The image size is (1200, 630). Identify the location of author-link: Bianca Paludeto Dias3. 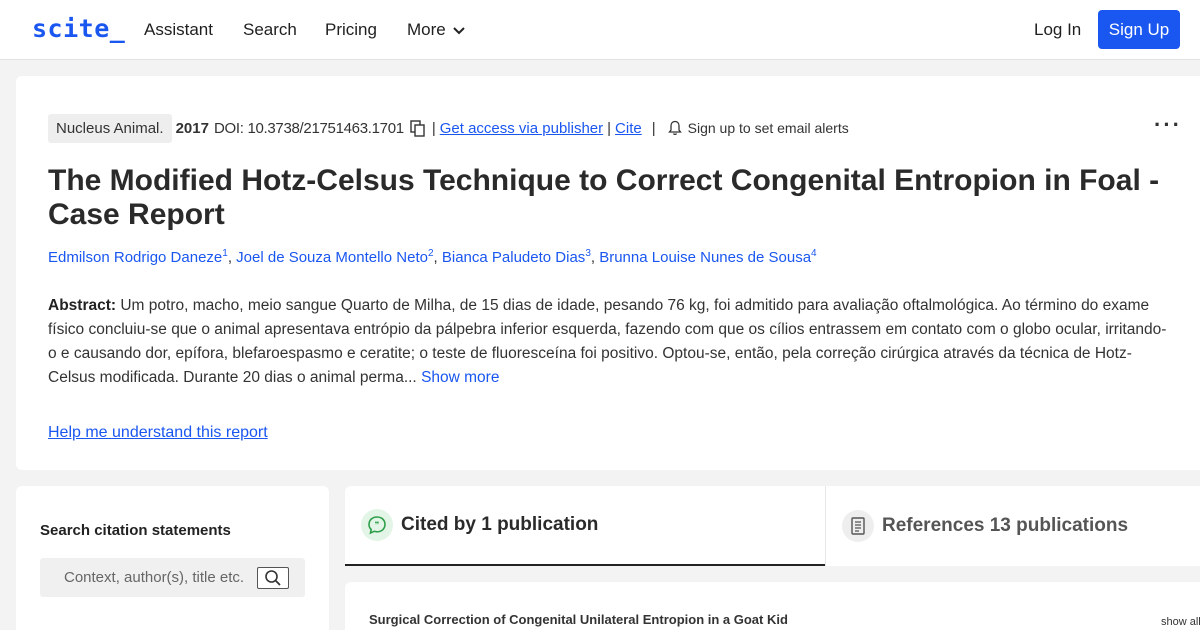
(516, 257).